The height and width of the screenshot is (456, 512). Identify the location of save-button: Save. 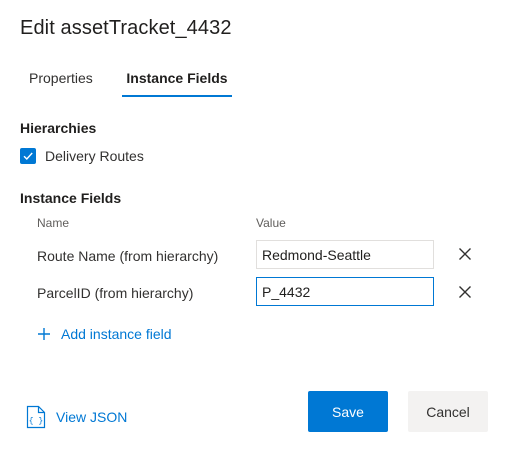
(348, 411).